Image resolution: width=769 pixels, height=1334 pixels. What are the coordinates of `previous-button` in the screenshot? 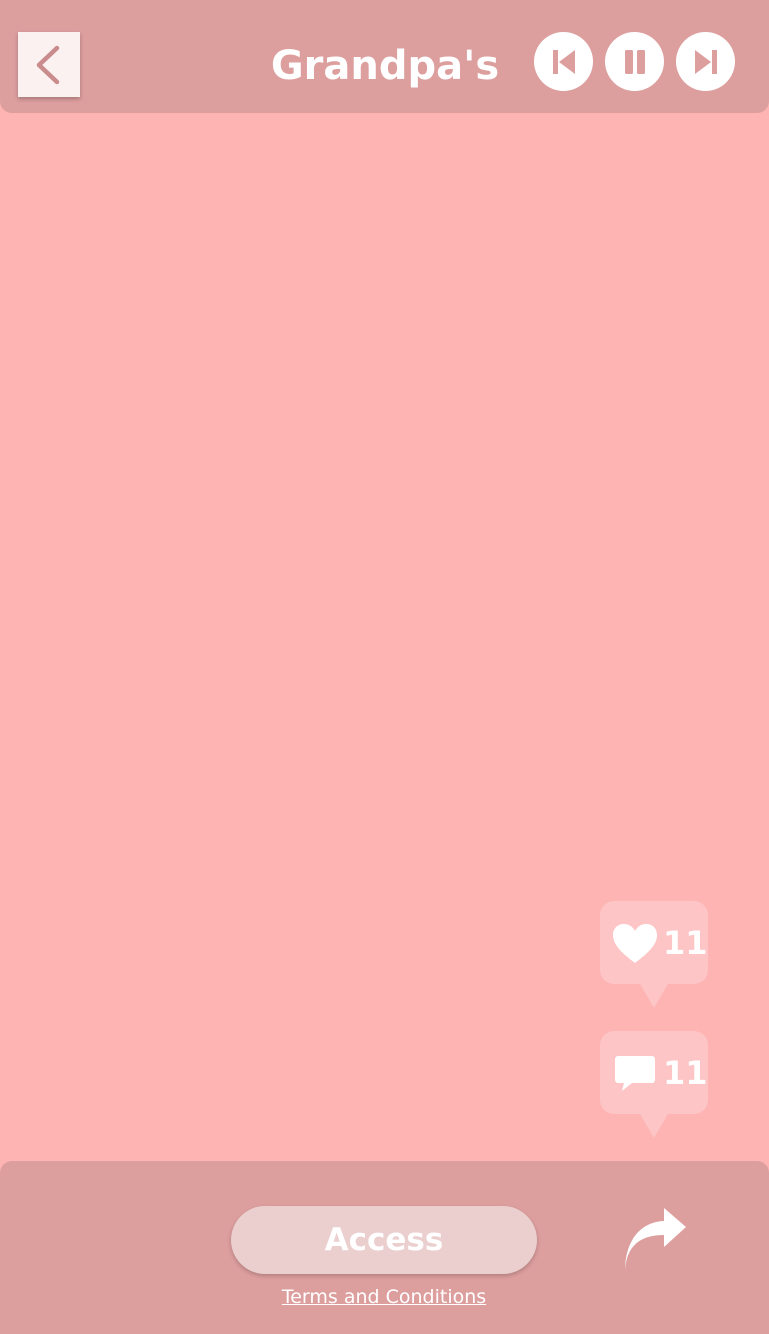 It's located at (563, 61).